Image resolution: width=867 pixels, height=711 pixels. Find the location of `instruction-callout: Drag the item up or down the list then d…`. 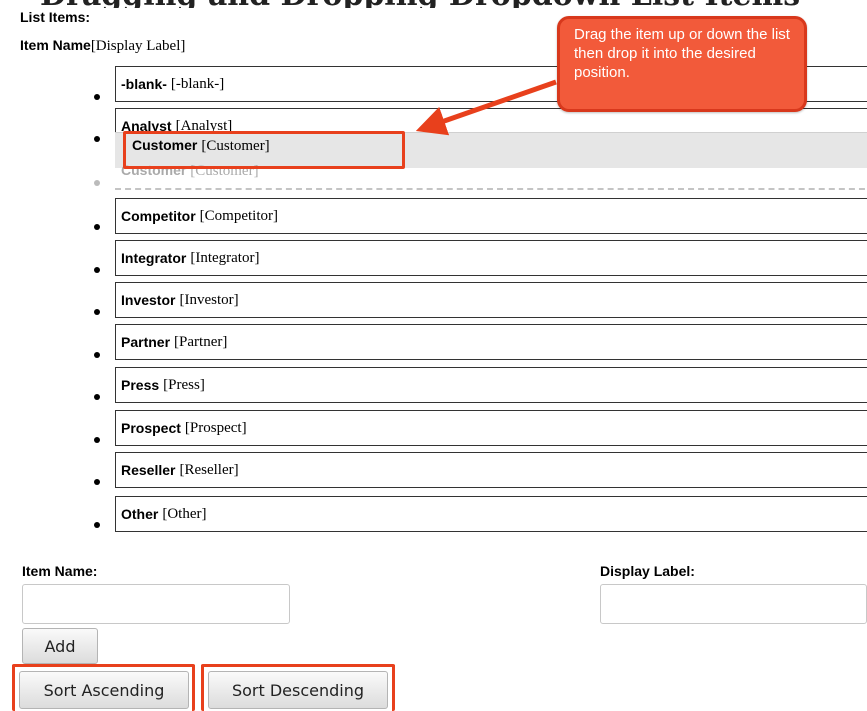

instruction-callout: Drag the item up or down the list then d… is located at coordinates (682, 64).